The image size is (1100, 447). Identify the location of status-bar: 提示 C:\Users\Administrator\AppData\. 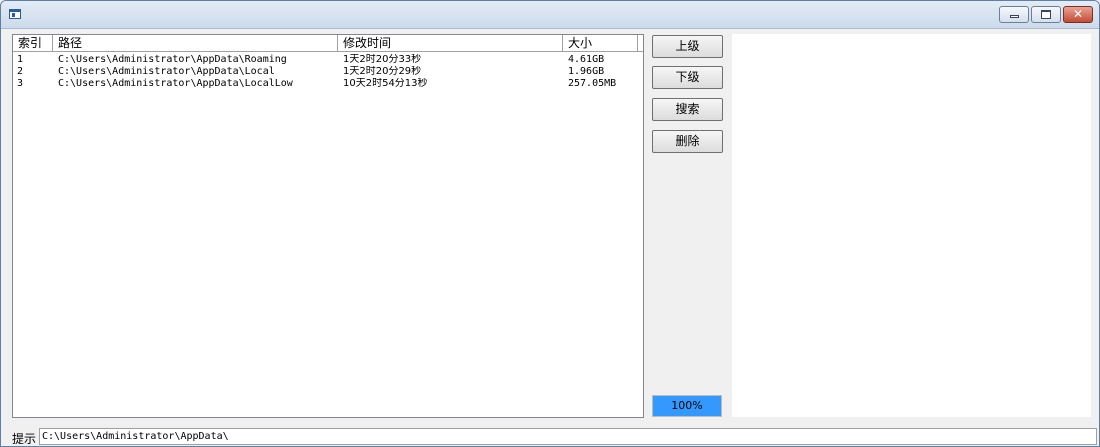
(550, 436).